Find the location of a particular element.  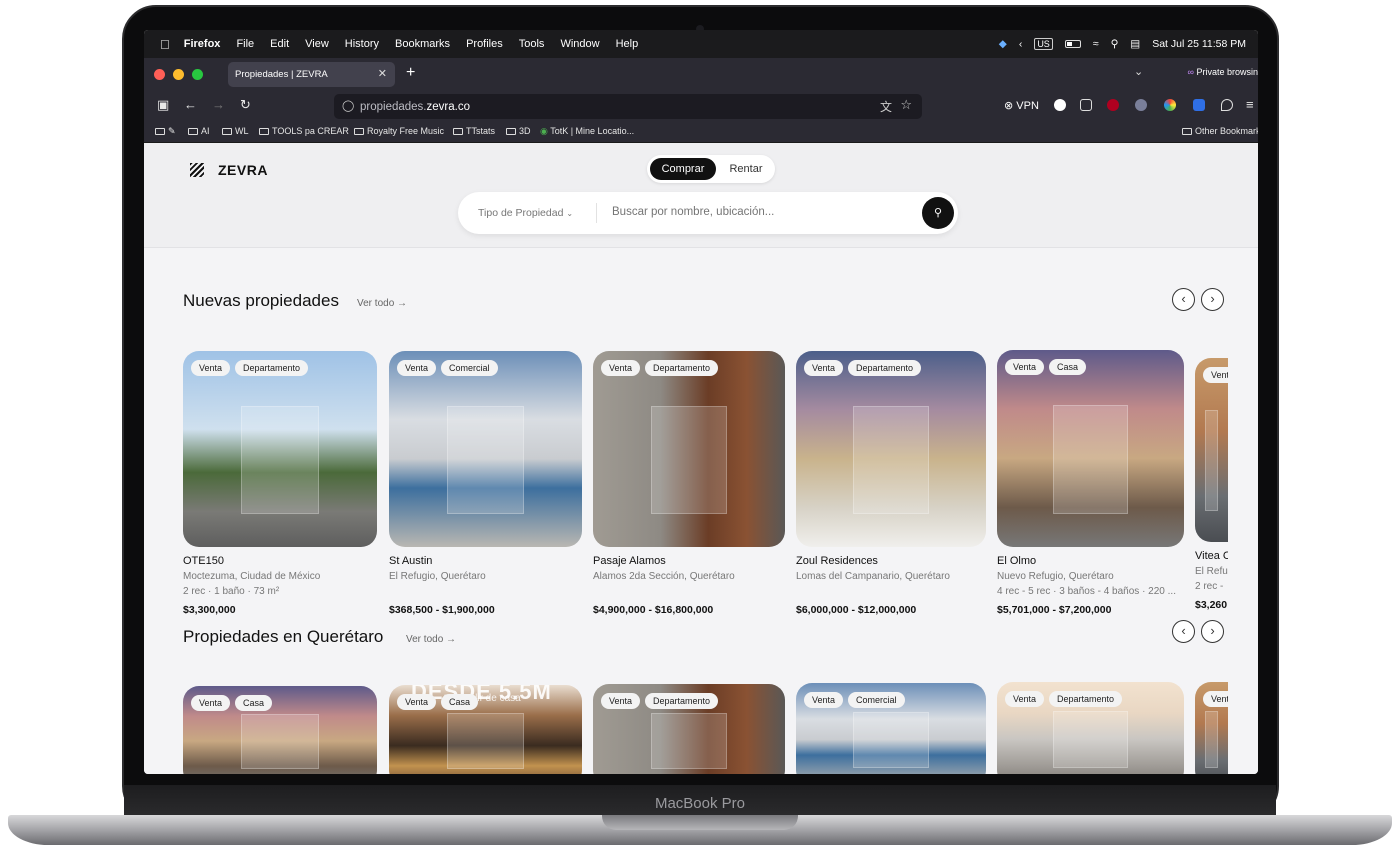

menu-profiles: Profiles is located at coordinates (484, 44).